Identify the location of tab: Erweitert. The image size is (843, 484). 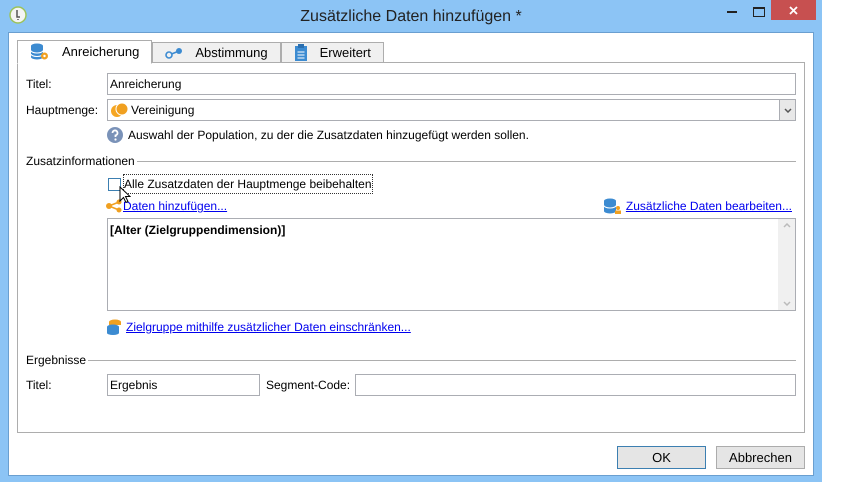
(332, 52).